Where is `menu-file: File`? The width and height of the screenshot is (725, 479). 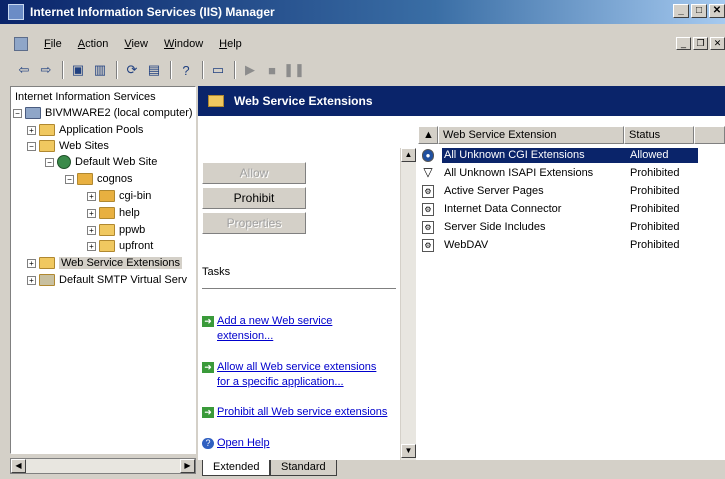
menu-file: File is located at coordinates (53, 44).